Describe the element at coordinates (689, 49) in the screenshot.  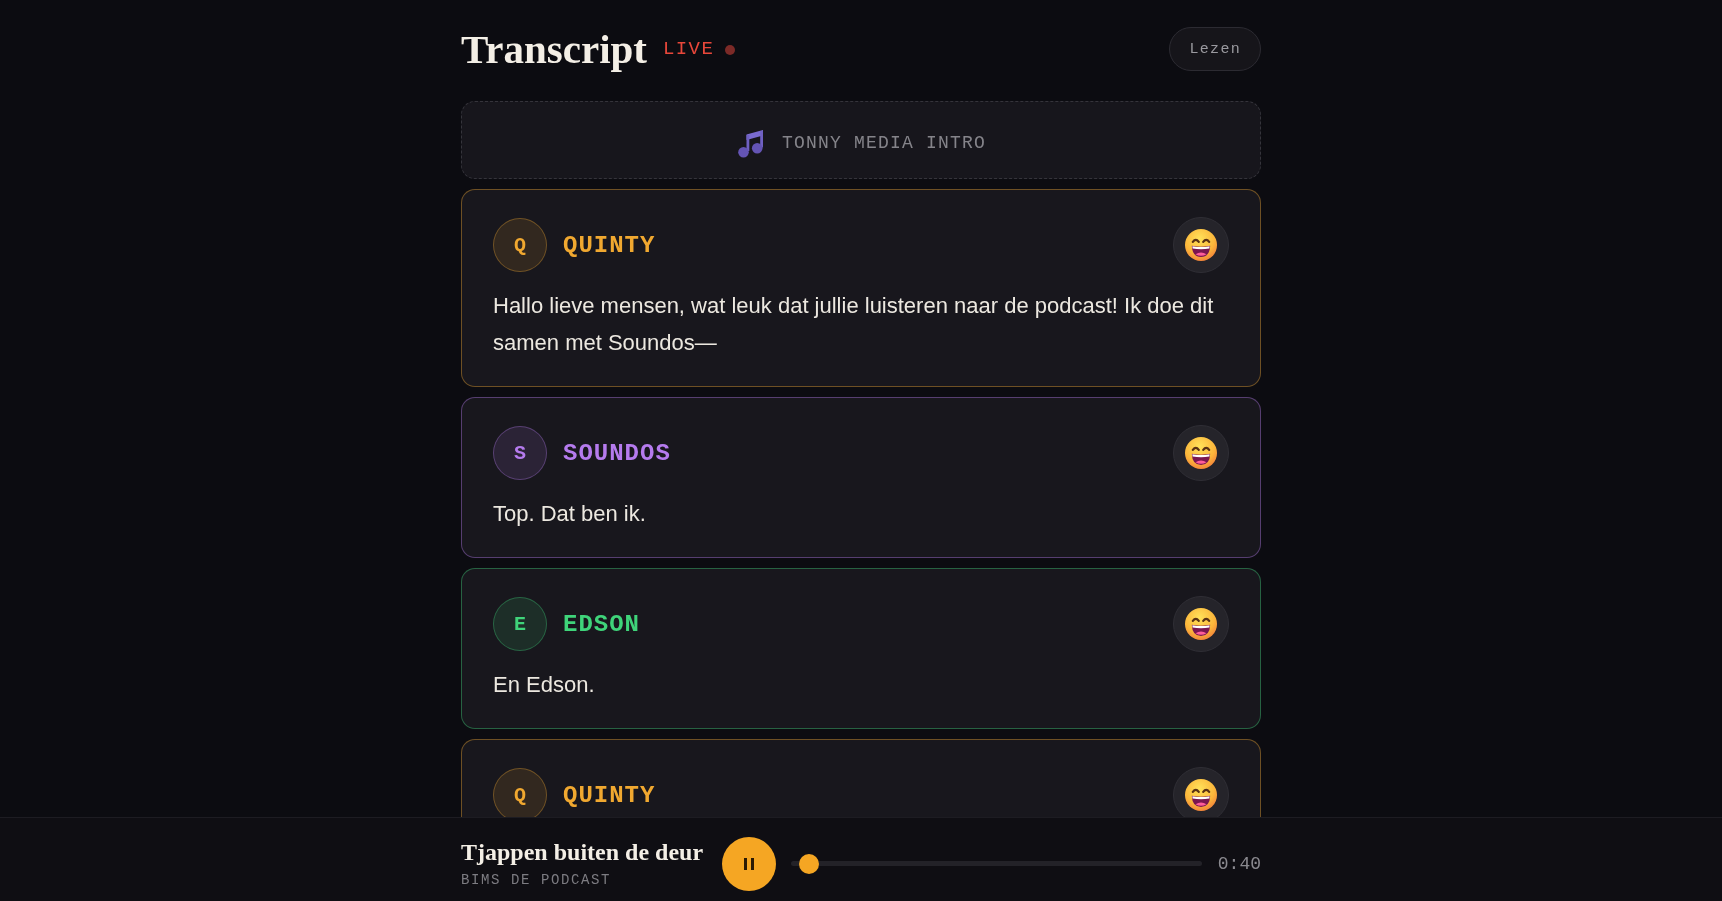
I see `live-label: LIVE` at that location.